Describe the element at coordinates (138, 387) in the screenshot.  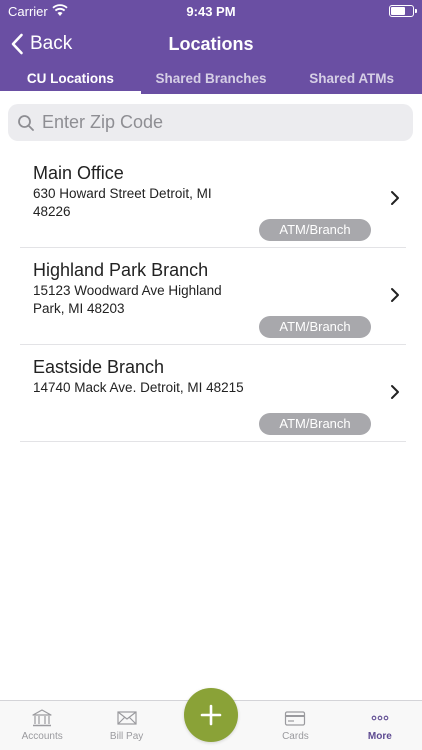
I see `location-address: 14740 Mack Ave. Detroit, MI 48215` at that location.